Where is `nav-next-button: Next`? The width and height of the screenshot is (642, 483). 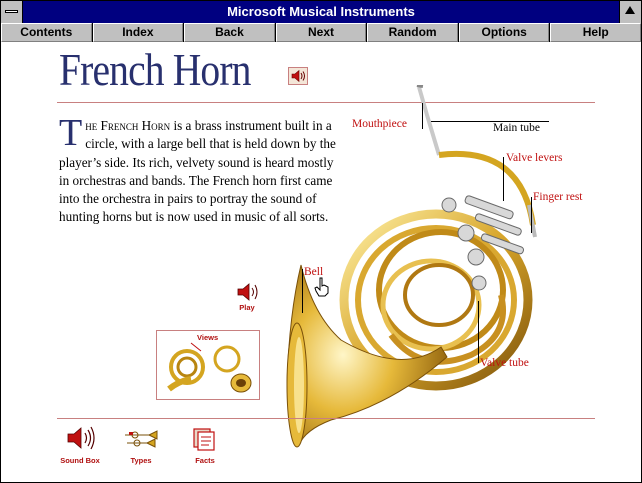
nav-next-button: Next is located at coordinates (321, 32).